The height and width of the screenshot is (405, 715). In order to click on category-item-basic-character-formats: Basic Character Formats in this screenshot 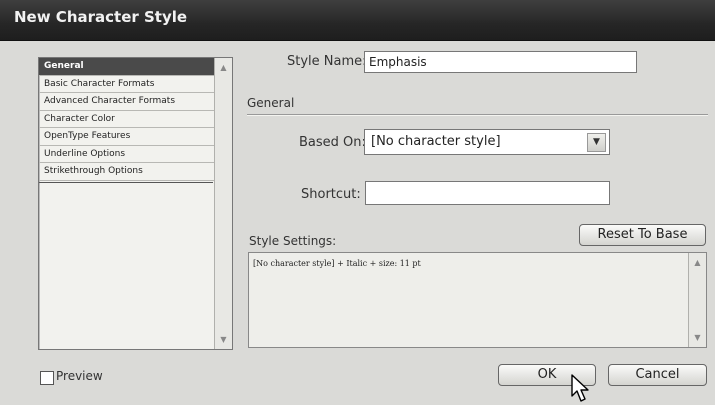, I will do `click(126, 84)`.